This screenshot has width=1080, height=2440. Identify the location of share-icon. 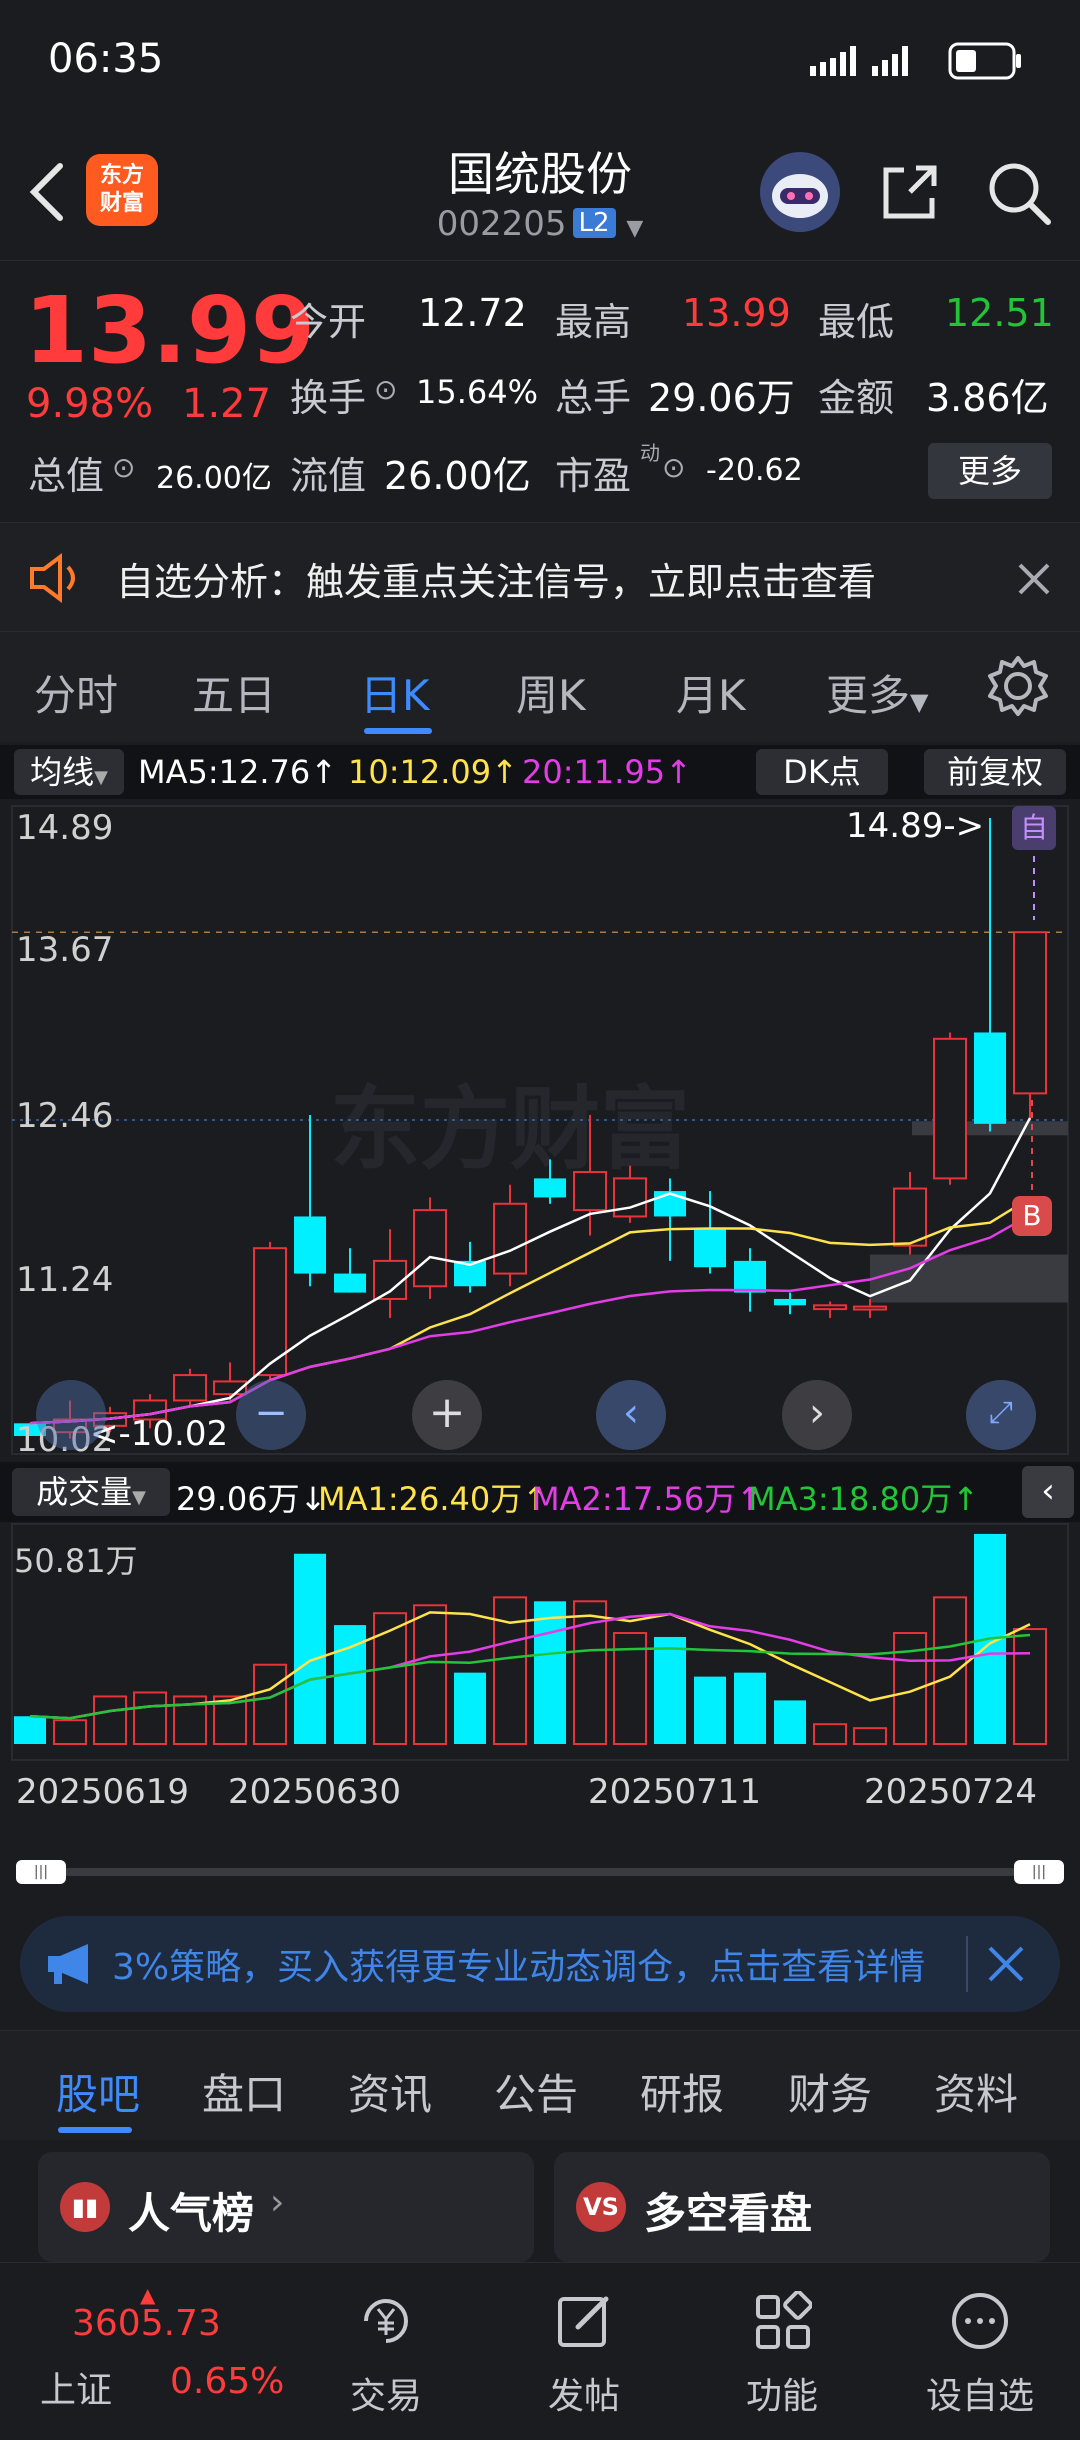
(910, 192).